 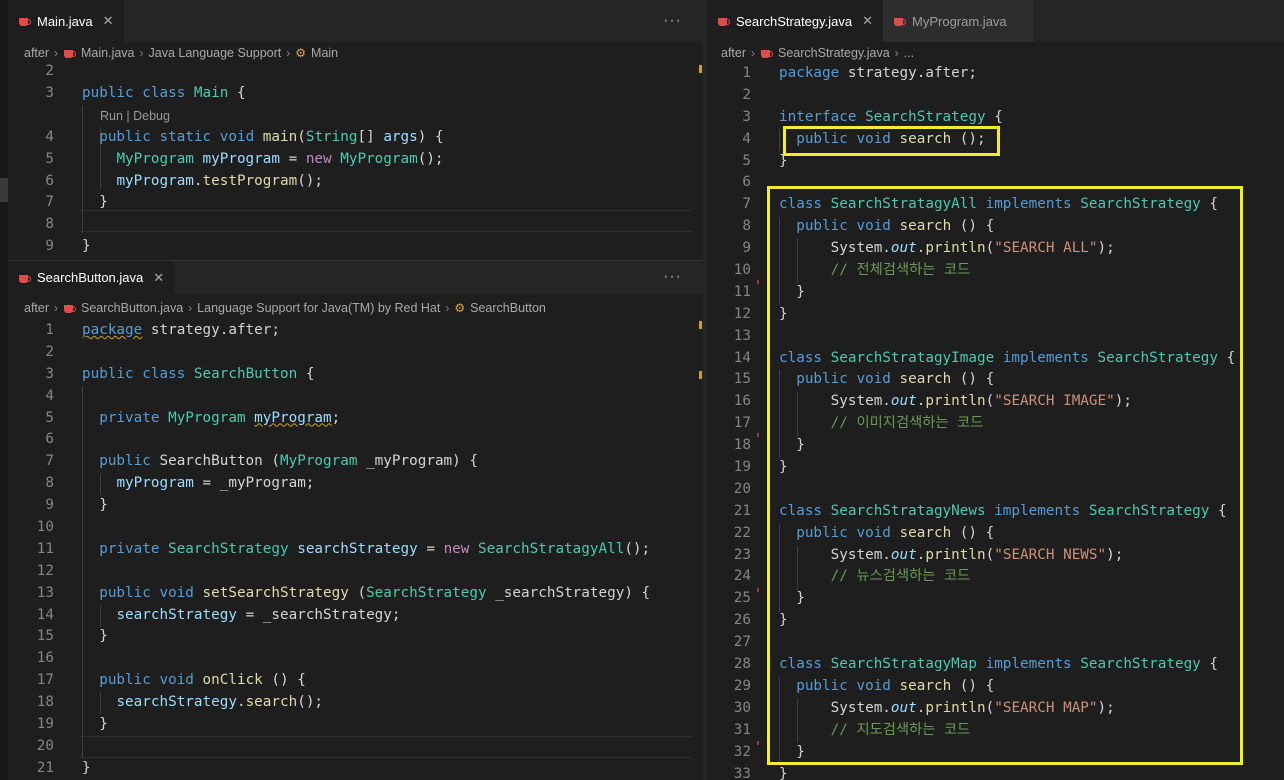 I want to click on tab-main-java: Main.java ✕, so click(x=66, y=21).